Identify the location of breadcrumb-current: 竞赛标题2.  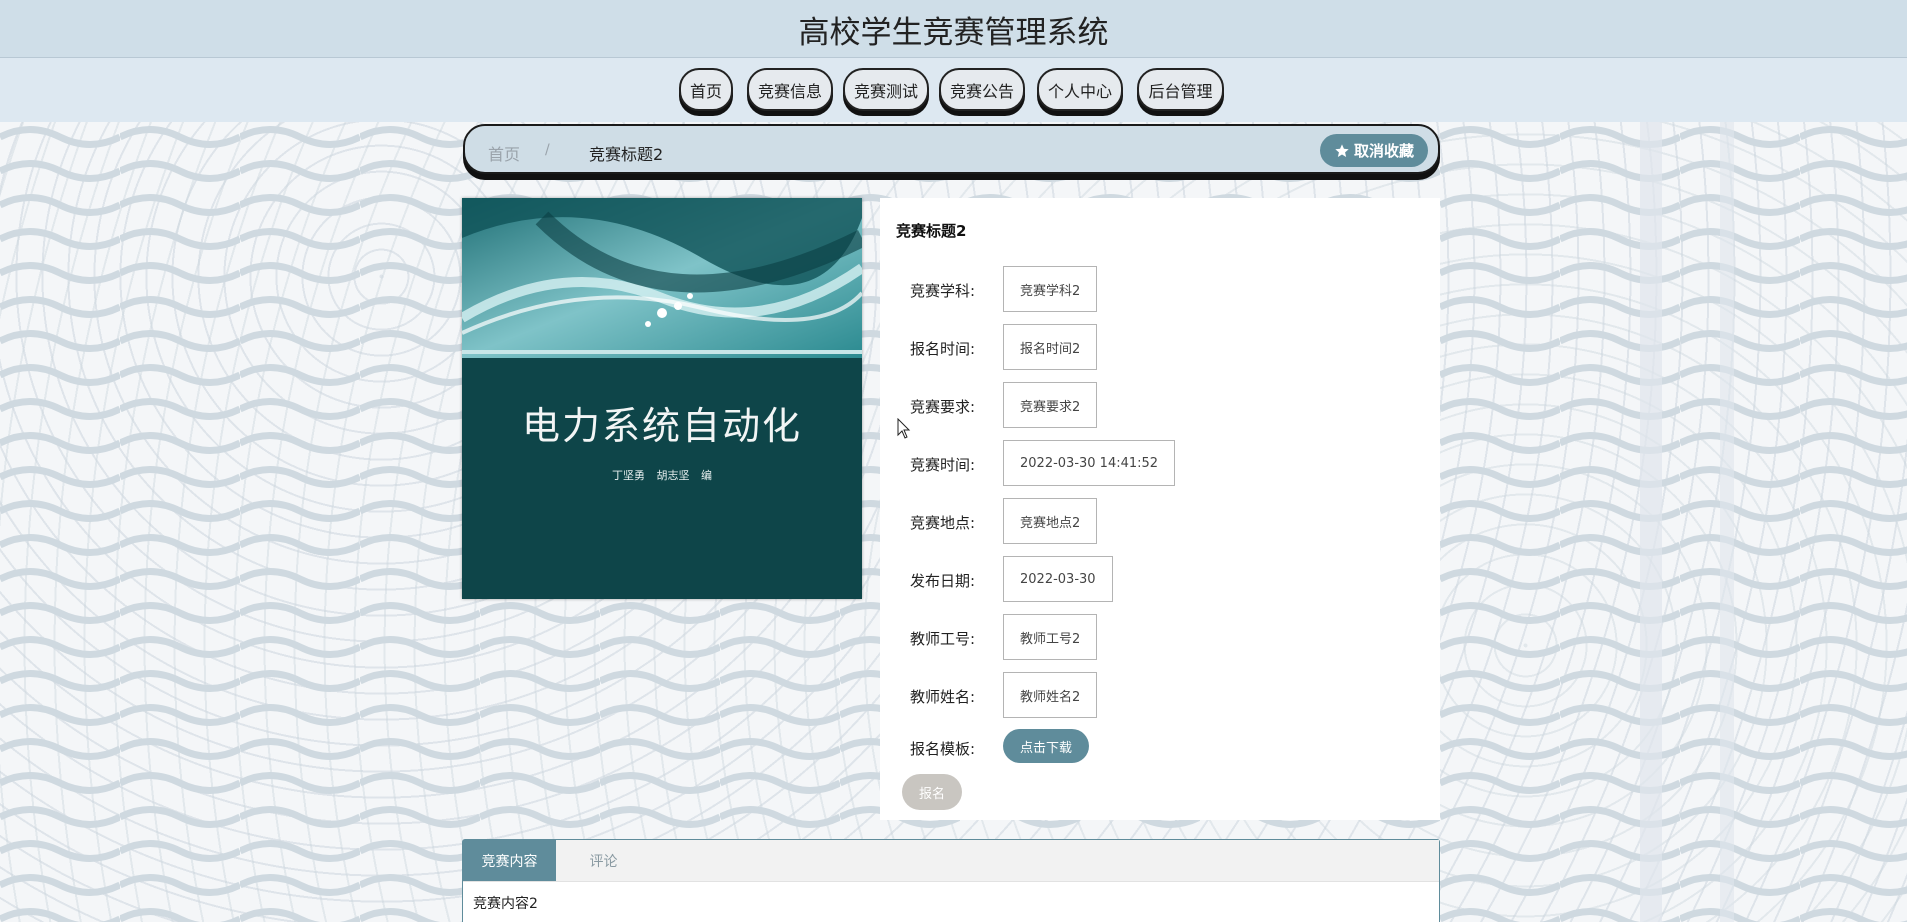
(626, 154).